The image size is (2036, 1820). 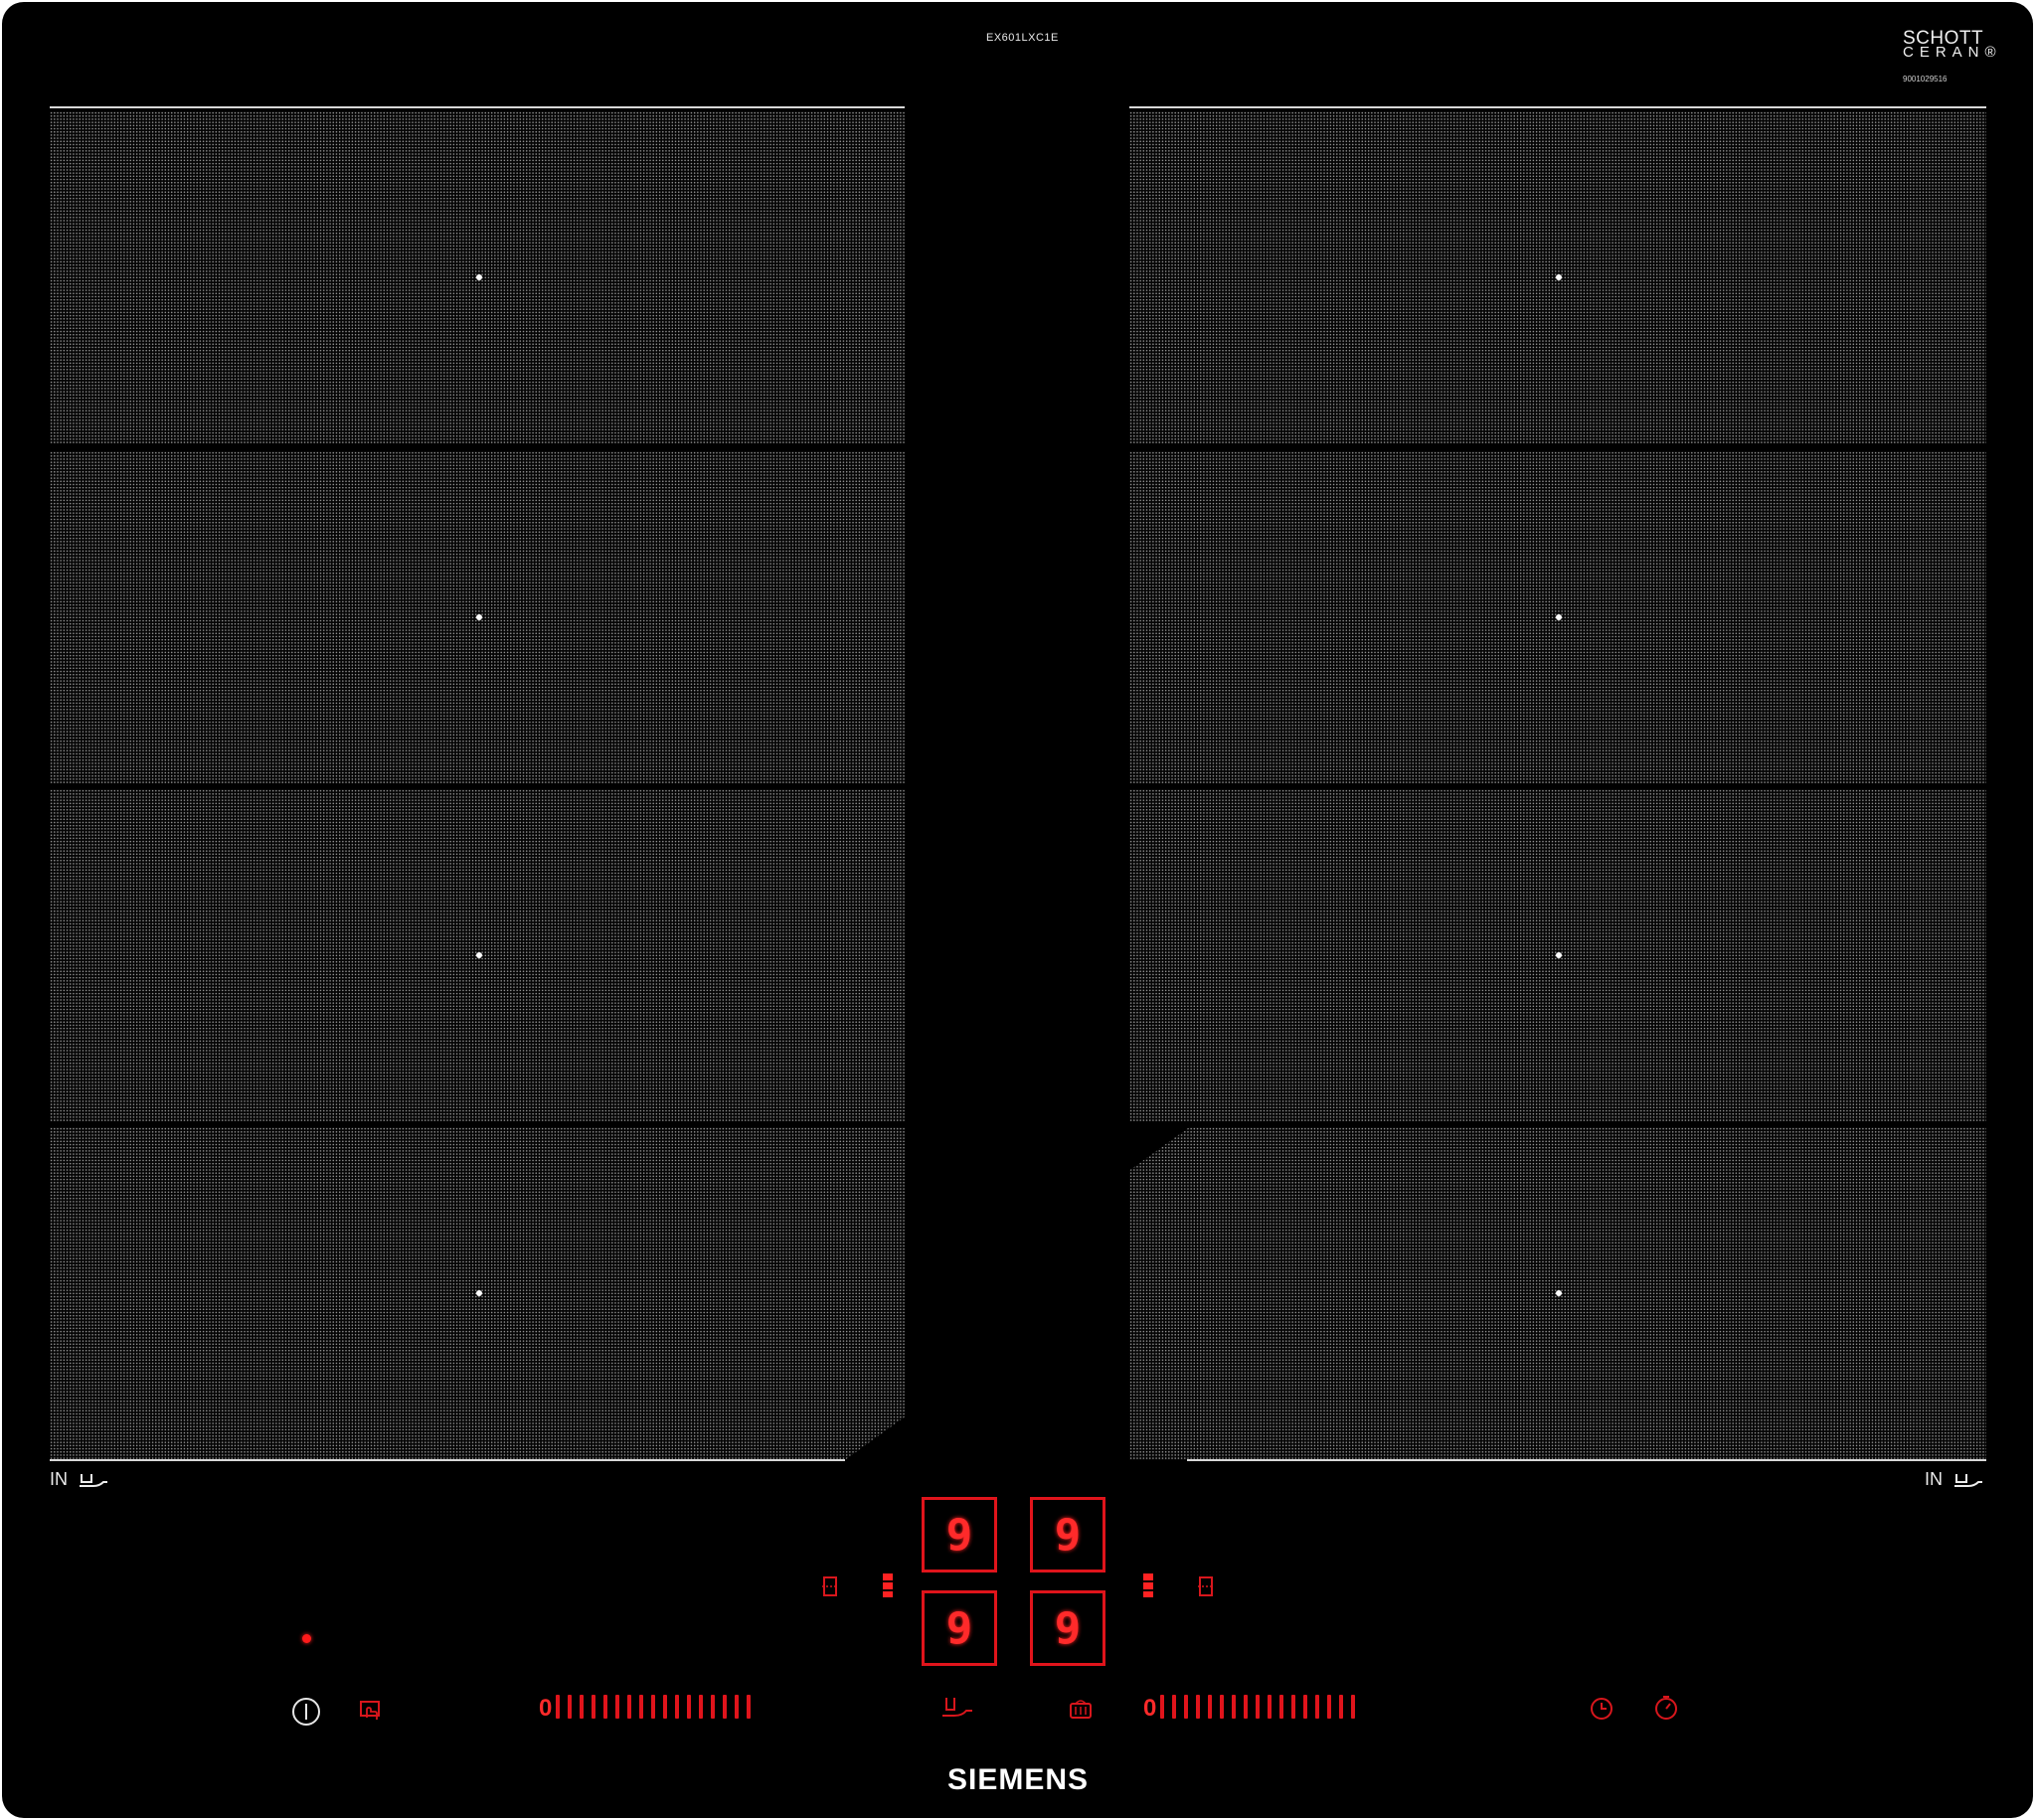 What do you see at coordinates (1666, 1708) in the screenshot?
I see `stopwatch-icon` at bounding box center [1666, 1708].